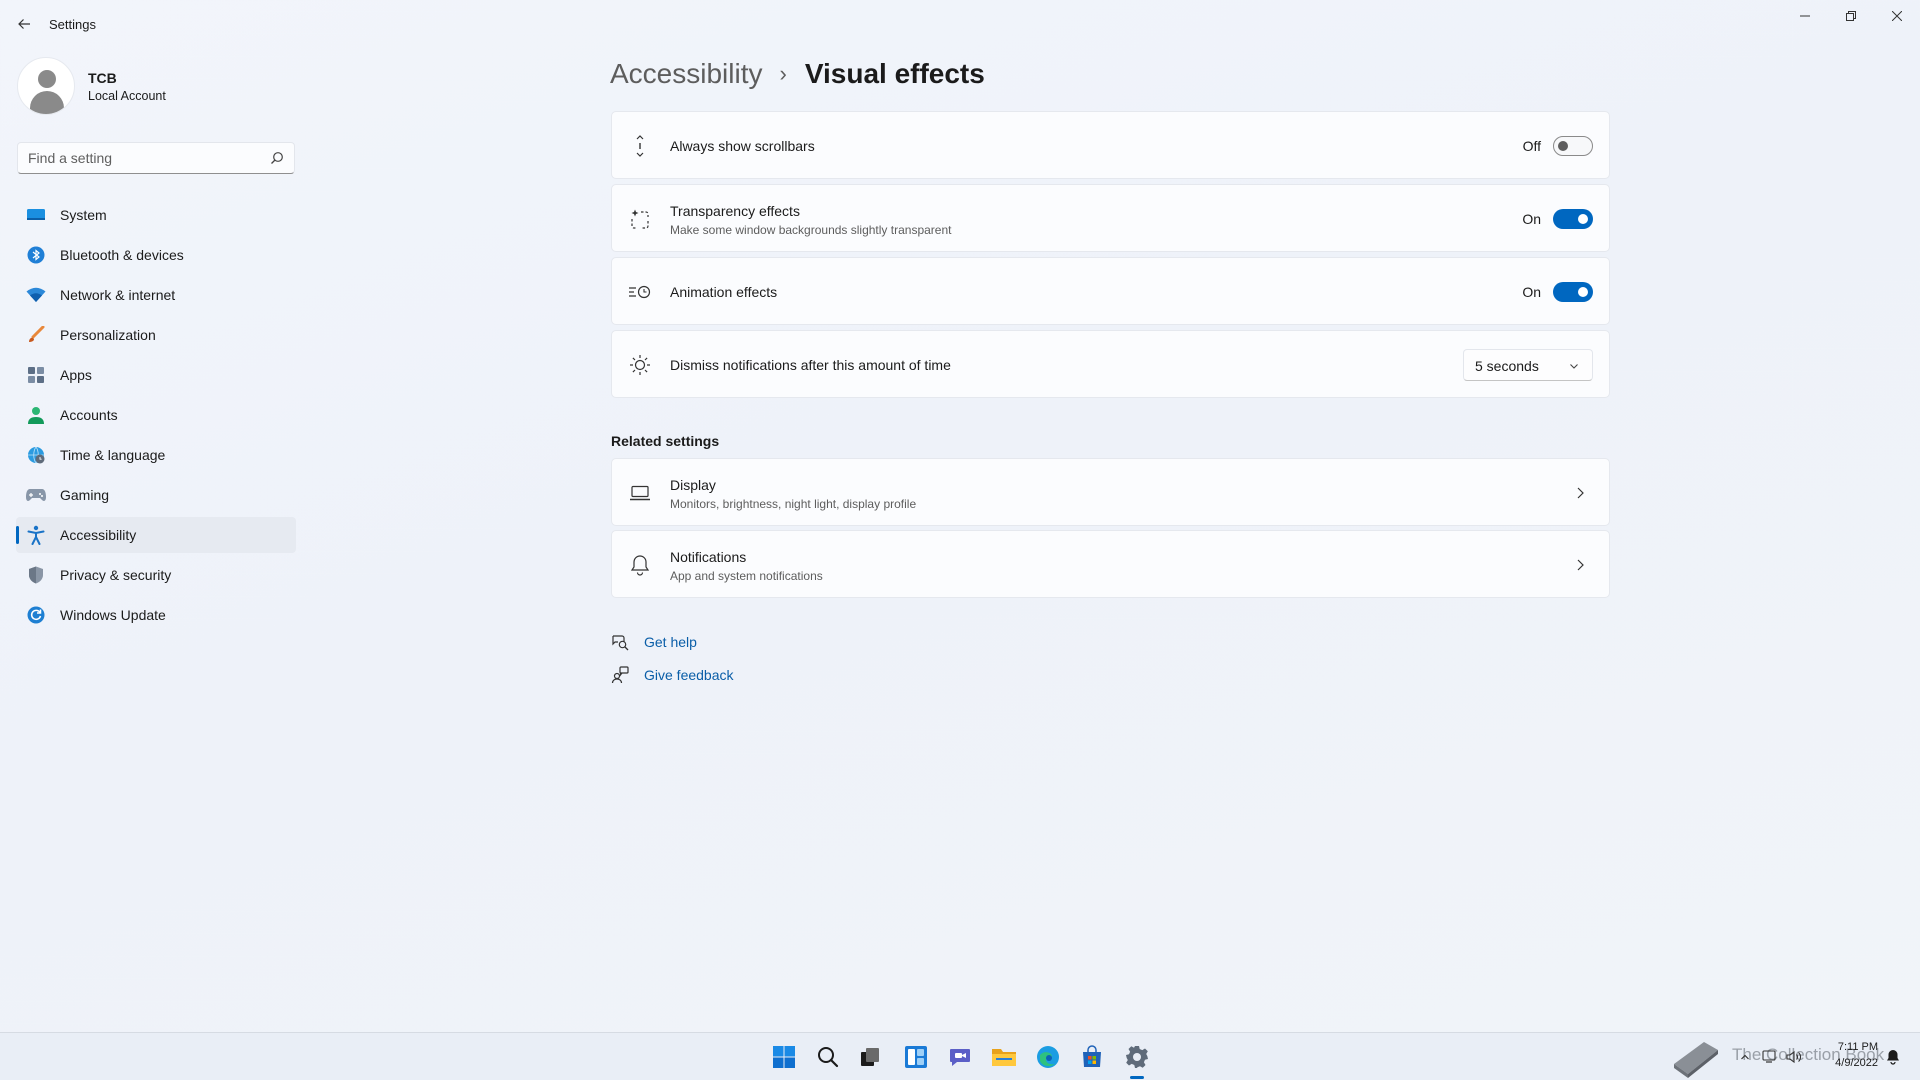  I want to click on scrollbars-toggle, so click(1573, 146).